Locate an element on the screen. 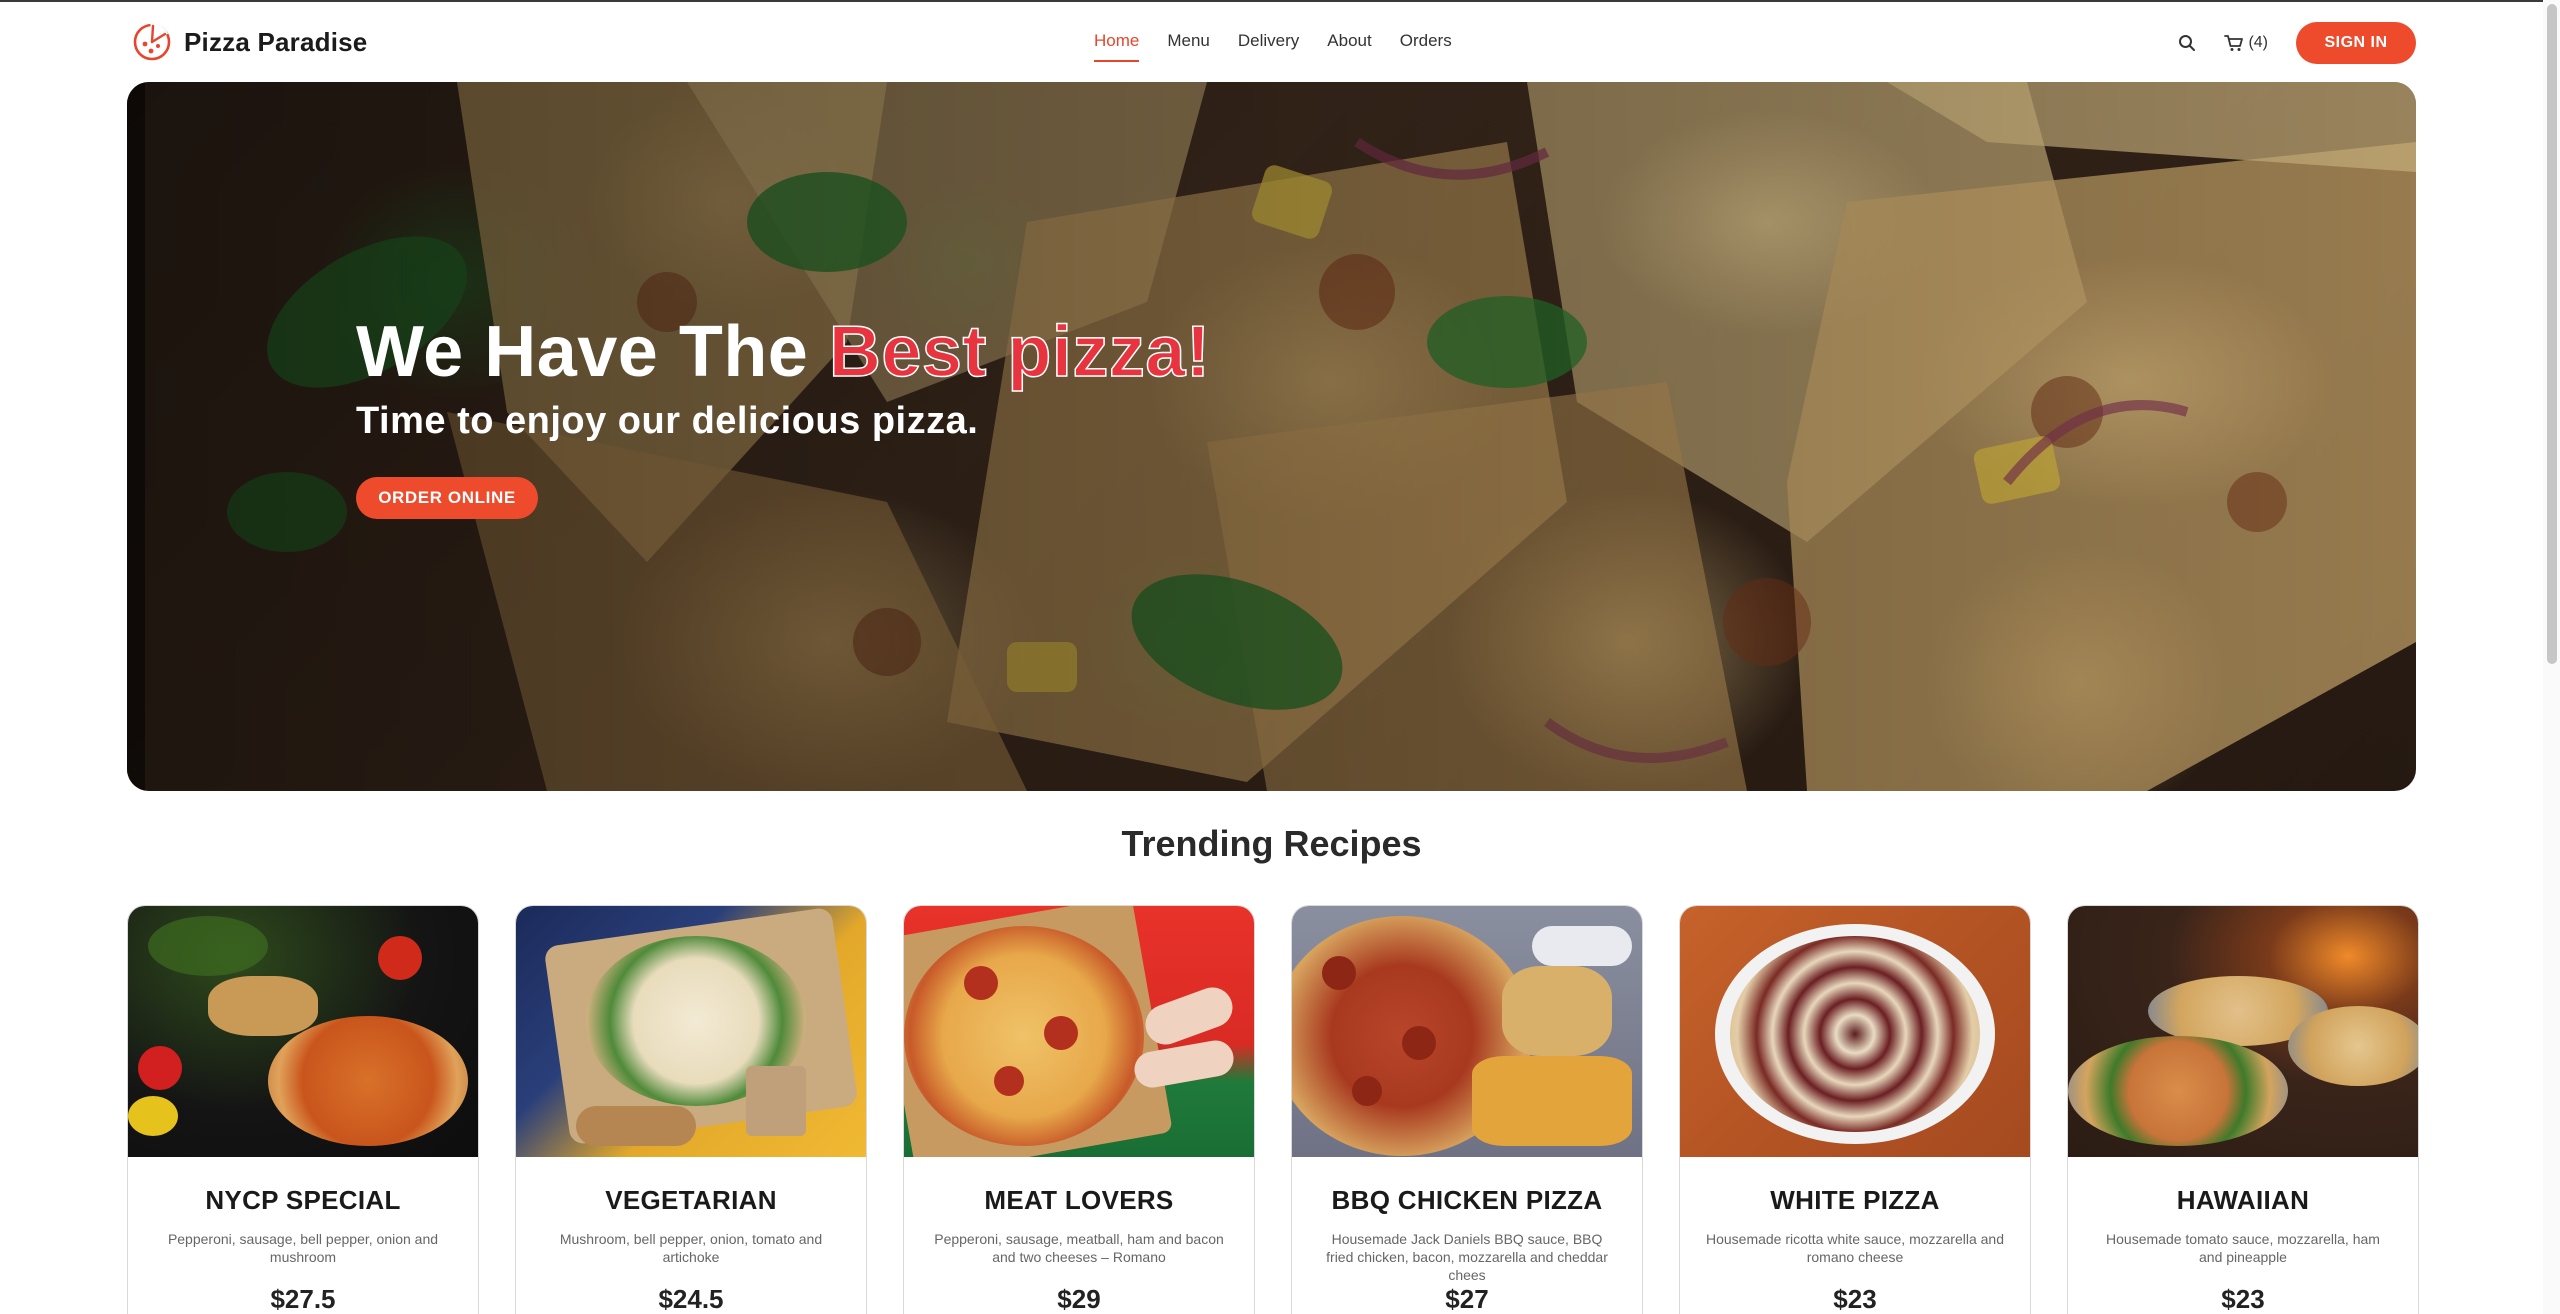  cart-button: (4) is located at coordinates (2246, 43).